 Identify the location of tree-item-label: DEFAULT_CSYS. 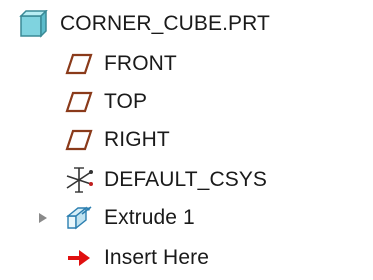
(186, 179).